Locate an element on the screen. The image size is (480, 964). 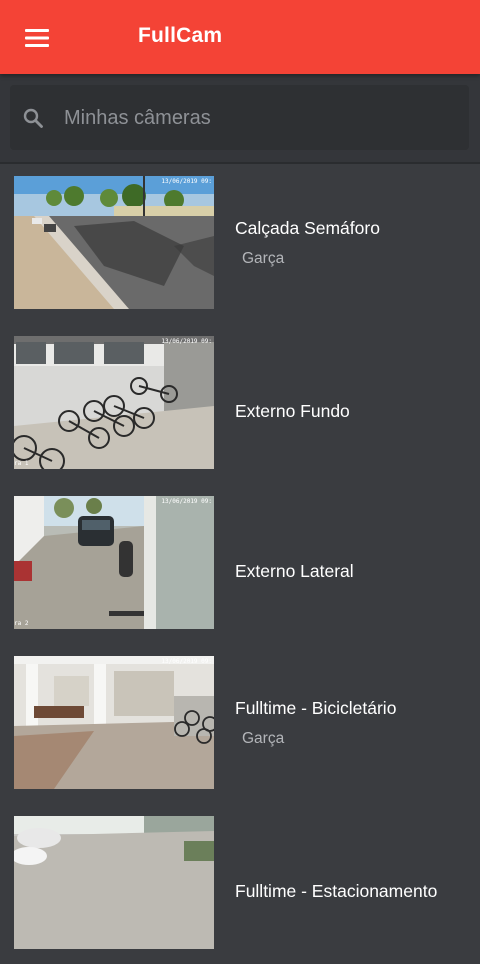
camera-title: Fulltime - Bicicletário is located at coordinates (316, 708).